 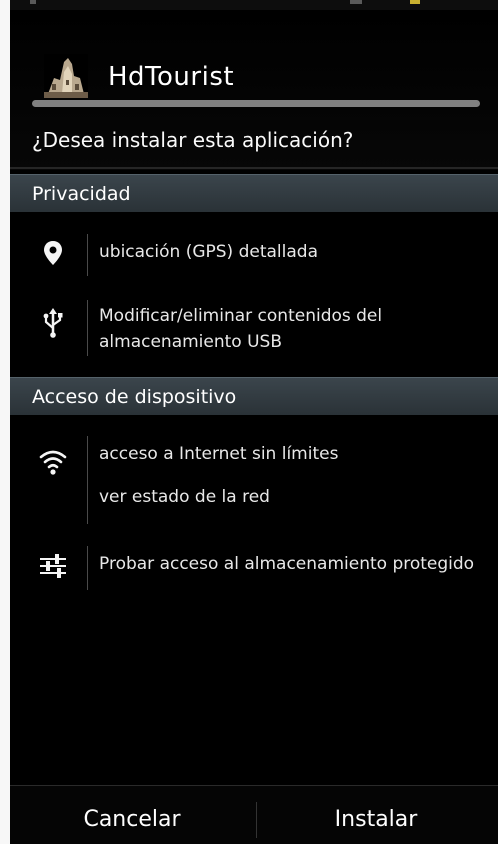 I want to click on location-pin-icon, so click(x=53, y=253).